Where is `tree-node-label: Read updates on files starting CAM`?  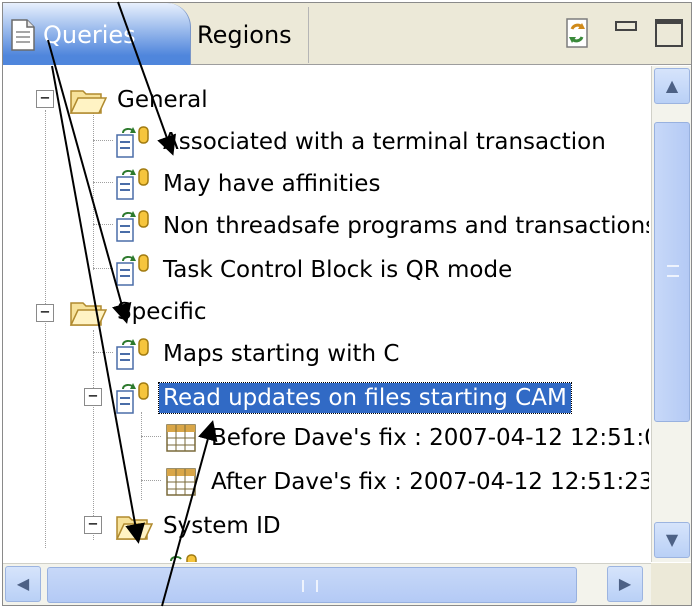
tree-node-label: Read updates on files starting CAM is located at coordinates (365, 398).